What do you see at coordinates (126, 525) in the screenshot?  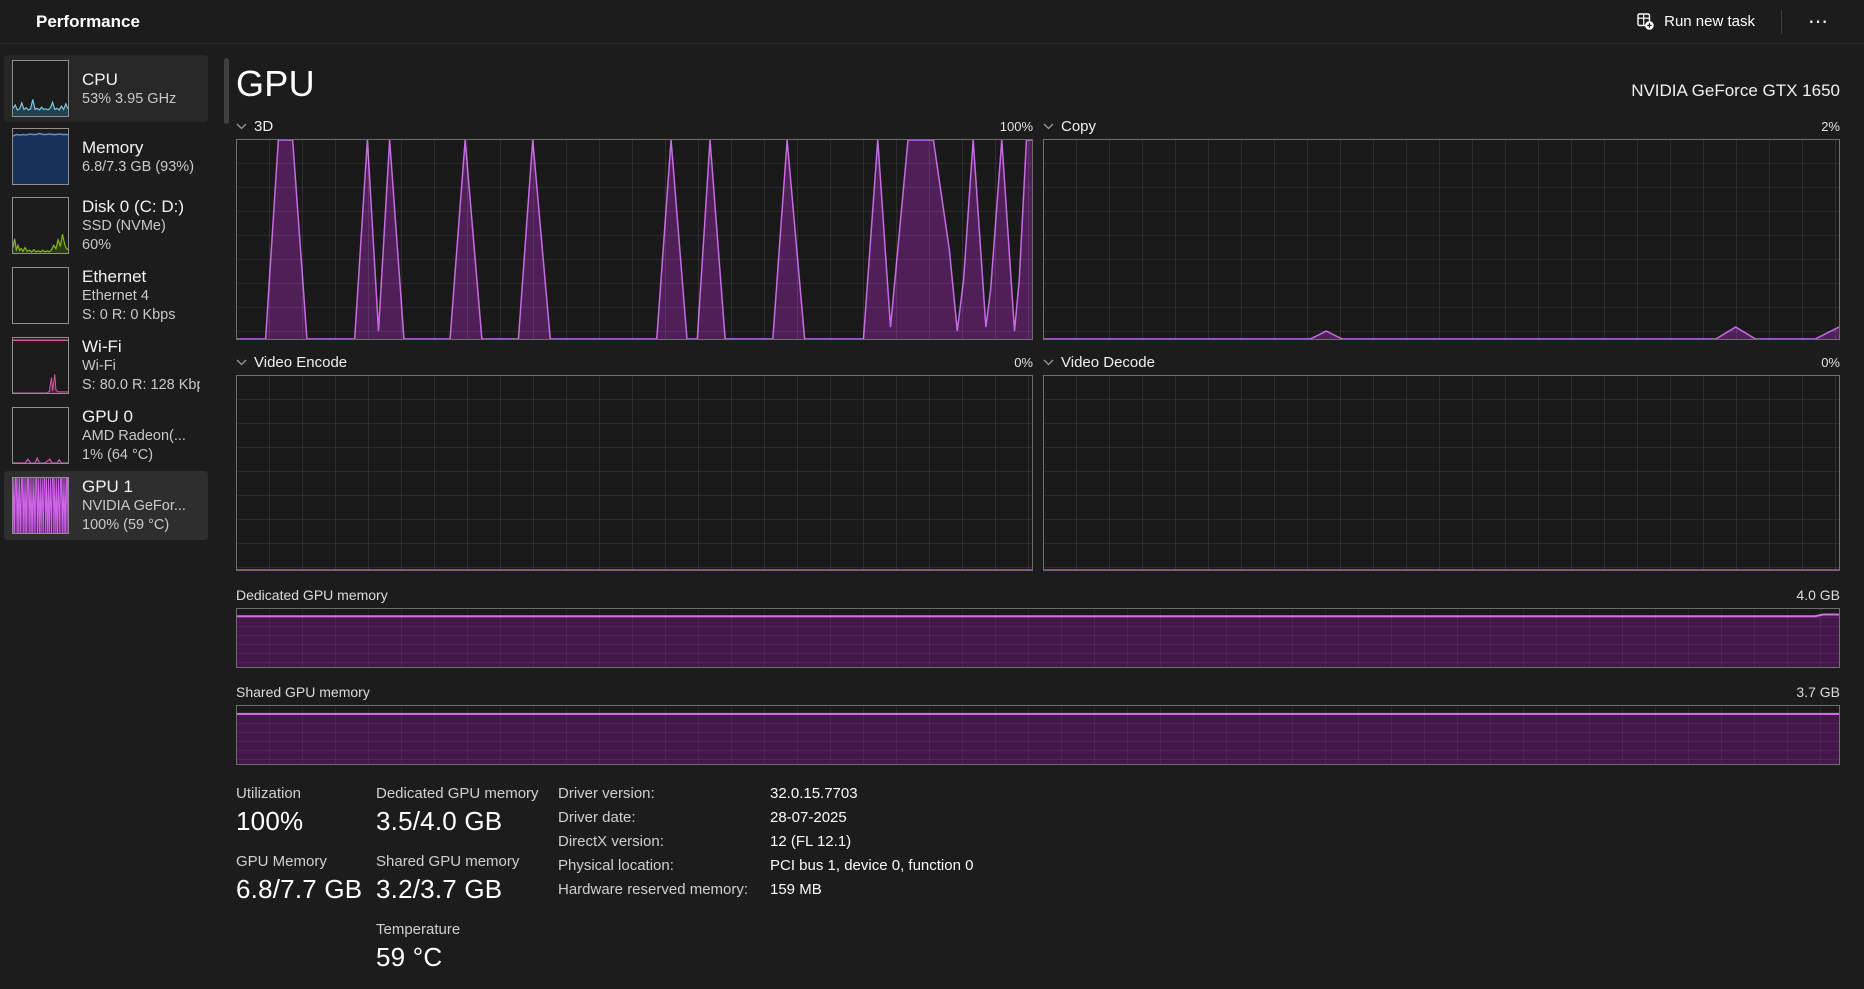 I see `sidebar-item-stat: 100% (59 °C)` at bounding box center [126, 525].